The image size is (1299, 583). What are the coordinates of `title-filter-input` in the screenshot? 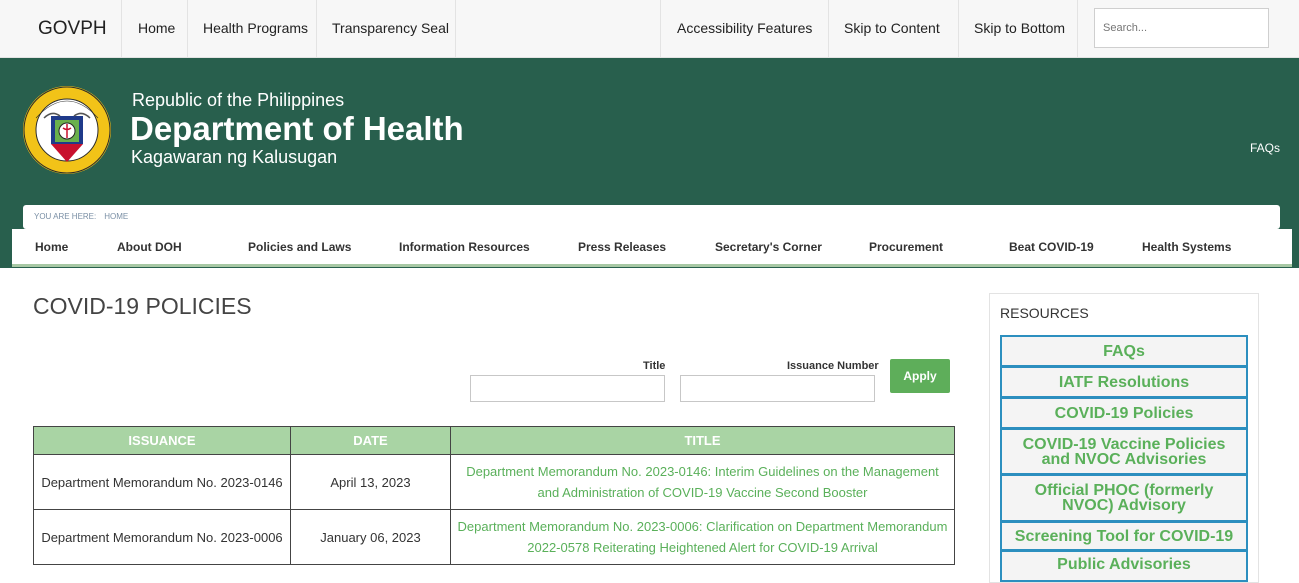 It's located at (567, 388).